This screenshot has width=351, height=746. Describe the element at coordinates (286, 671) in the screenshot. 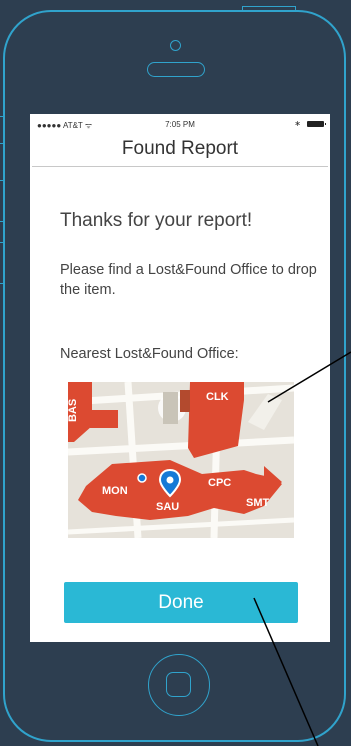

I see `annotation-line-done` at that location.